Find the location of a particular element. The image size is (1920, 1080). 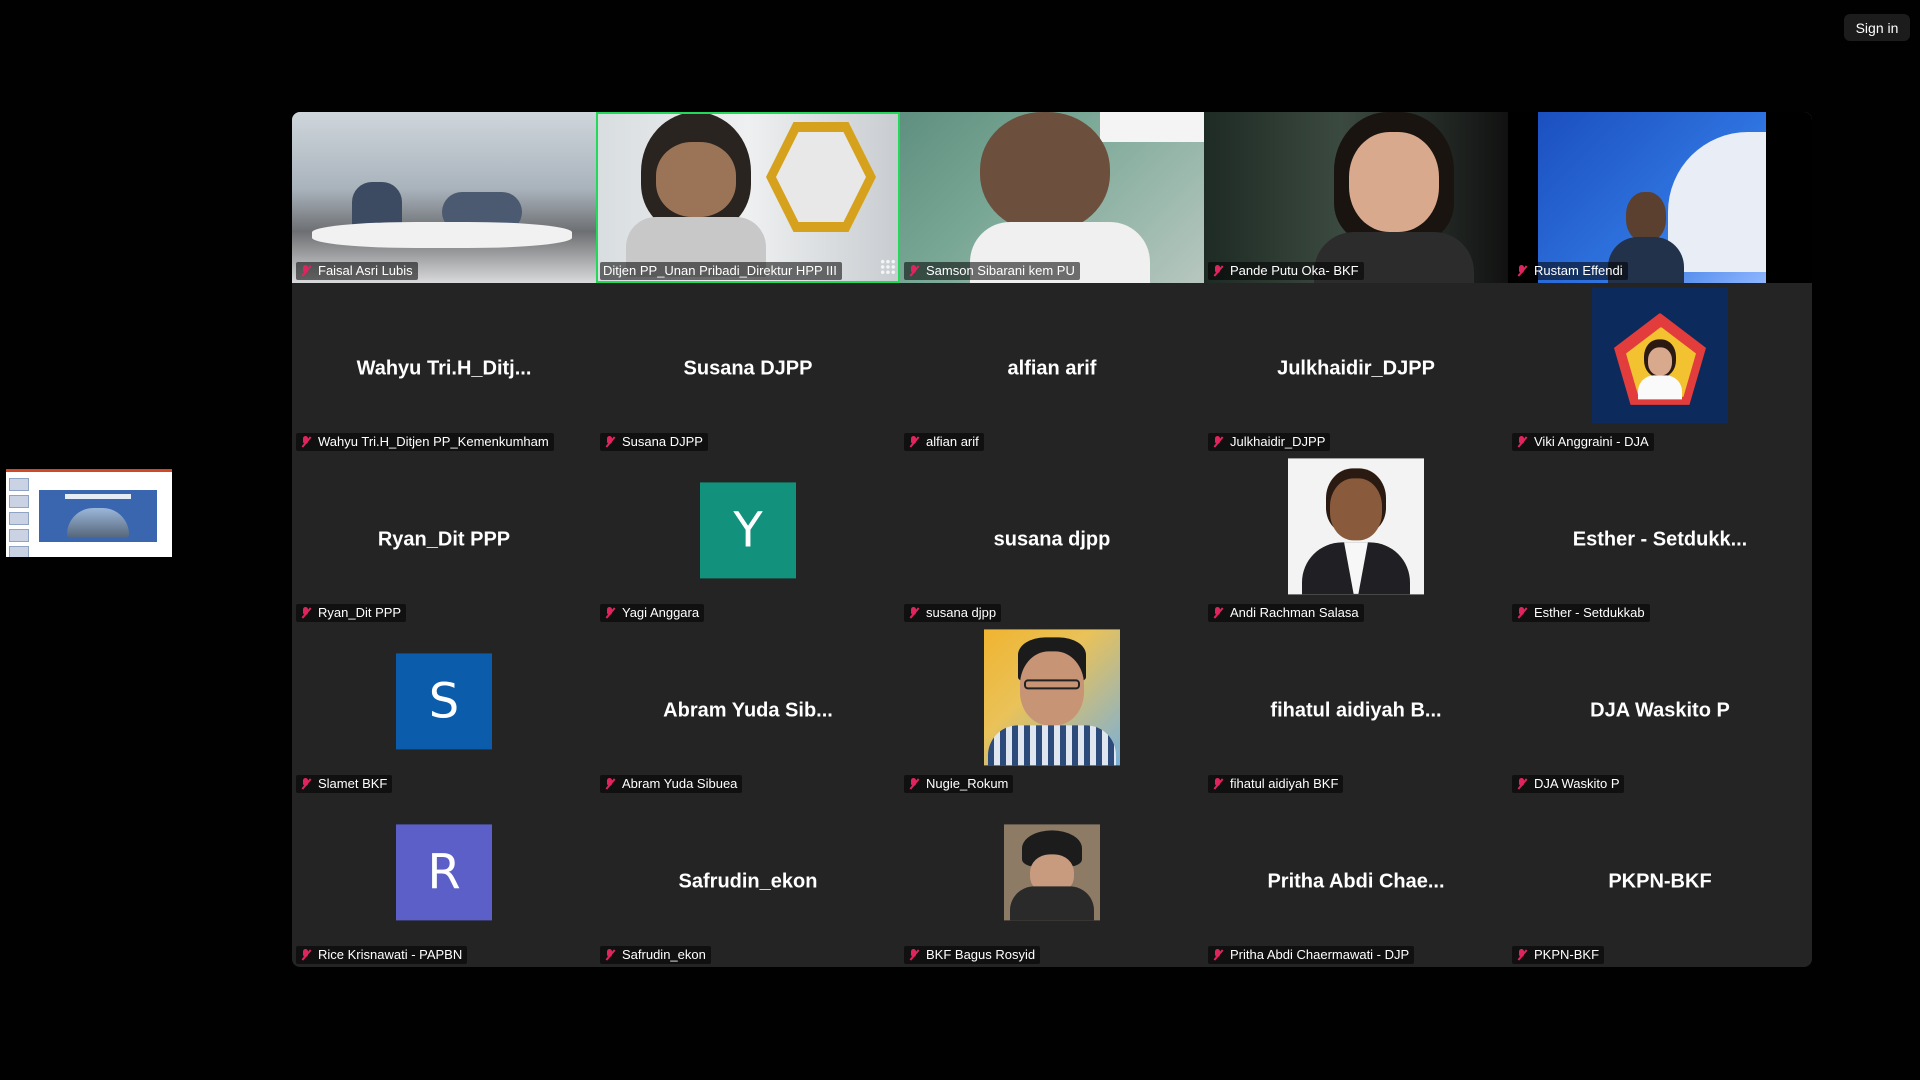

participant-tile: Pande Putu Oka- BKF is located at coordinates (1356, 197).